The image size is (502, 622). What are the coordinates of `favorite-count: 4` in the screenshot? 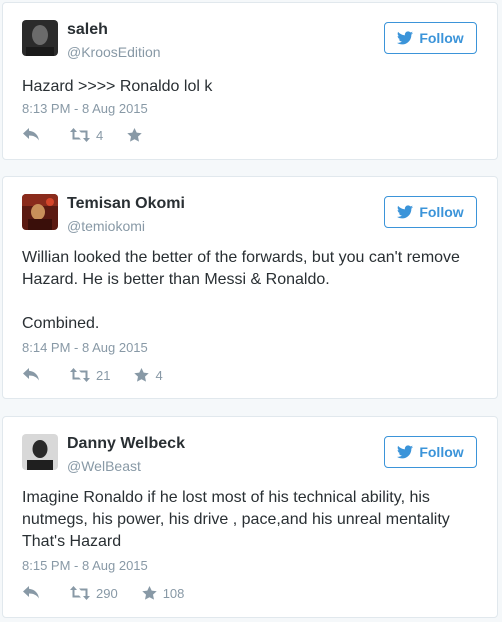 It's located at (159, 375).